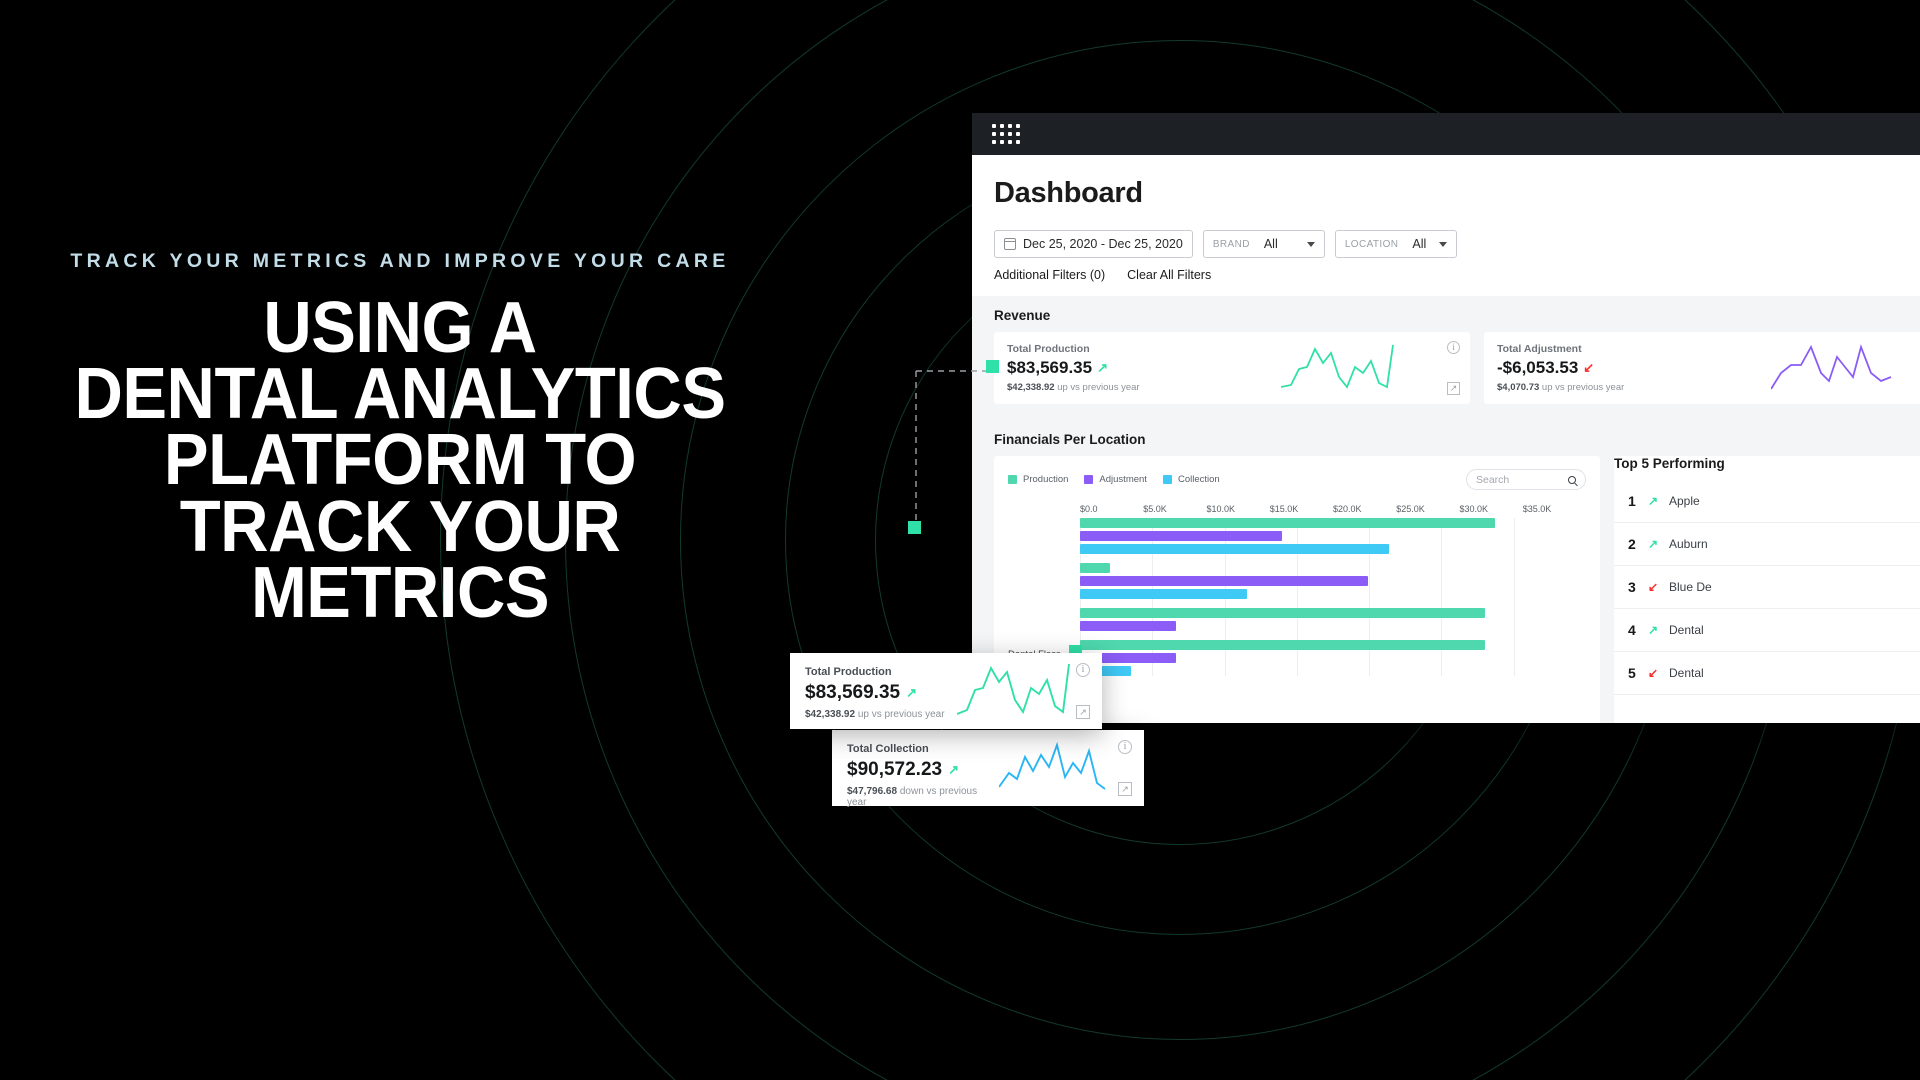  I want to click on floating-card-value: $90,572.23, so click(895, 769).